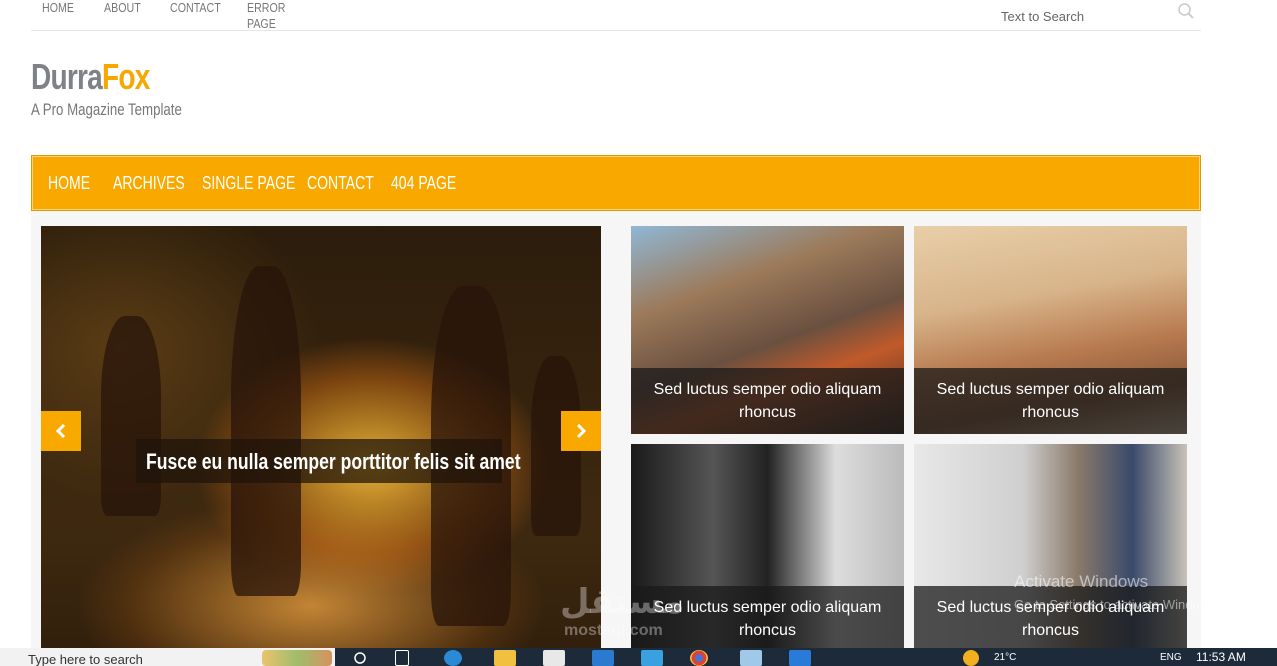 This screenshot has width=1277, height=666. What do you see at coordinates (613, 630) in the screenshot?
I see `mostaql-watermark-url: mostaql.com` at bounding box center [613, 630].